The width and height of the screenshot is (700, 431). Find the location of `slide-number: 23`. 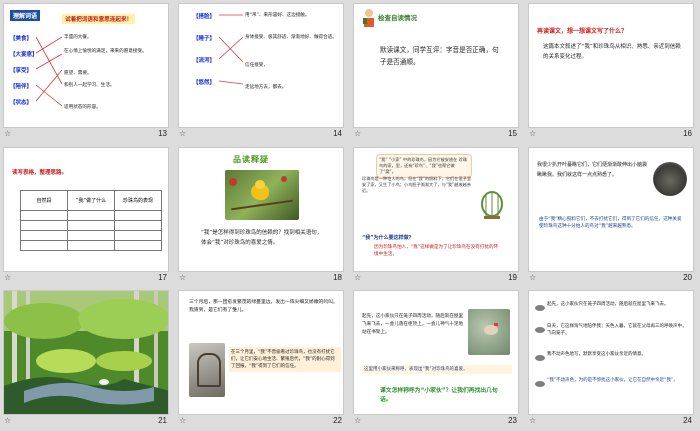

slide-number: 23 is located at coordinates (512, 421).